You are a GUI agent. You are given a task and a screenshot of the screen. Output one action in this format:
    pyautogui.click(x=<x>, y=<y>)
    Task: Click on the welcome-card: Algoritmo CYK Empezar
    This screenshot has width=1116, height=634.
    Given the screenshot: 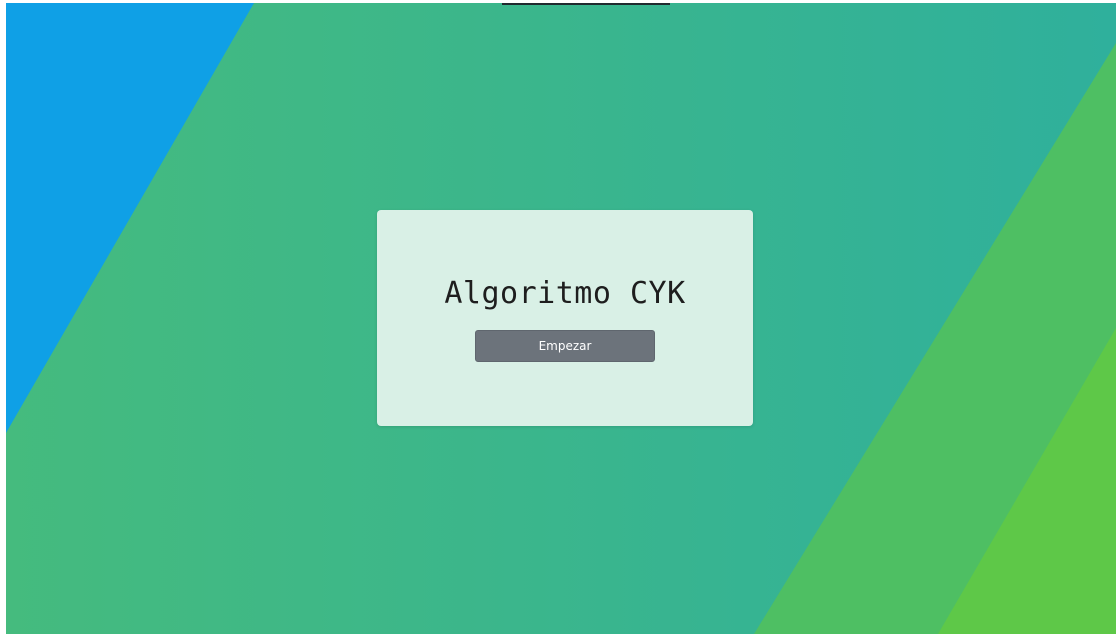 What is the action you would take?
    pyautogui.click(x=565, y=318)
    